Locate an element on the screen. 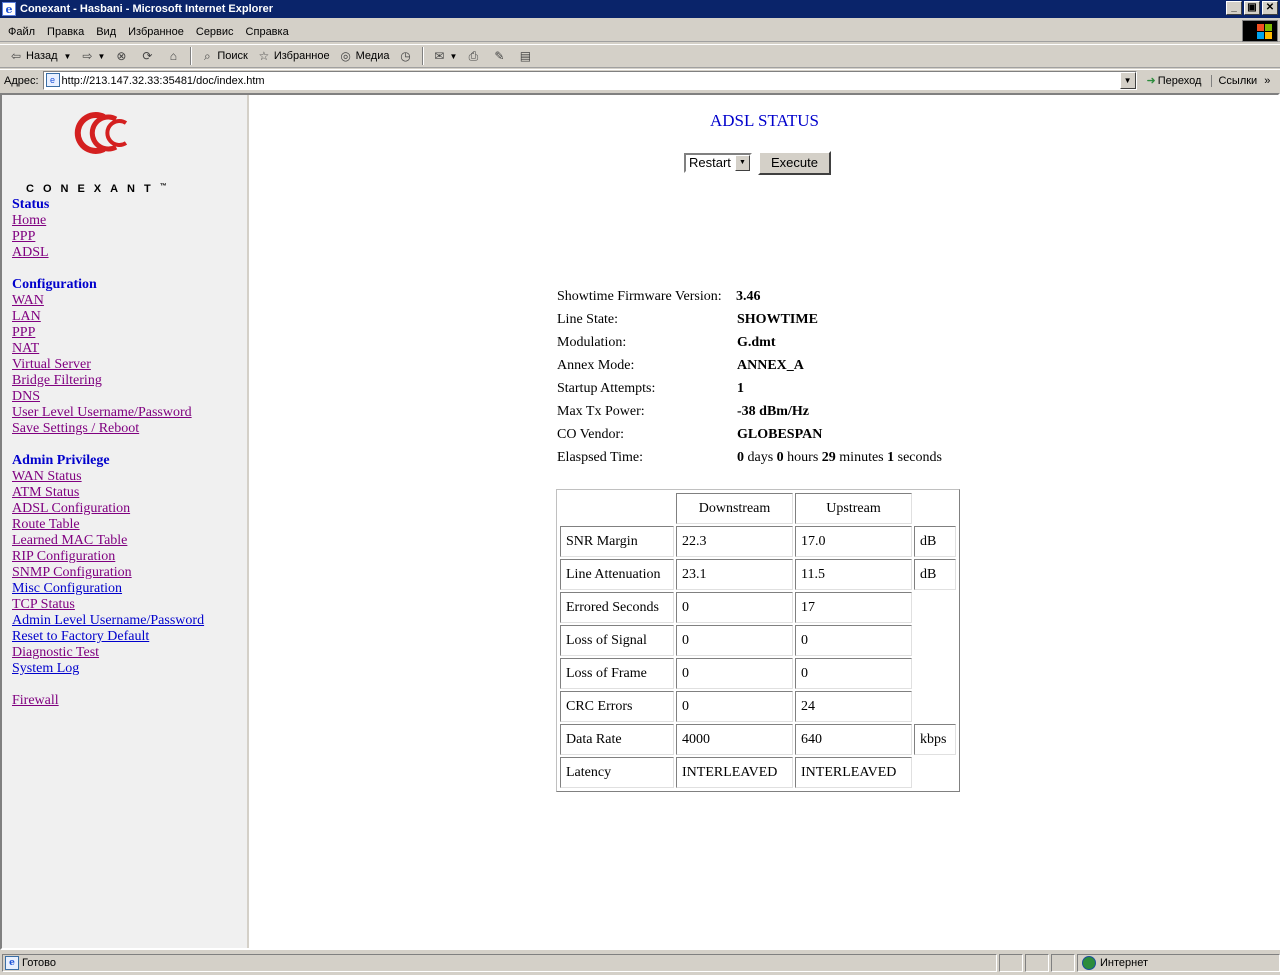  back-dropdown-icon: ▼ is located at coordinates (68, 56).